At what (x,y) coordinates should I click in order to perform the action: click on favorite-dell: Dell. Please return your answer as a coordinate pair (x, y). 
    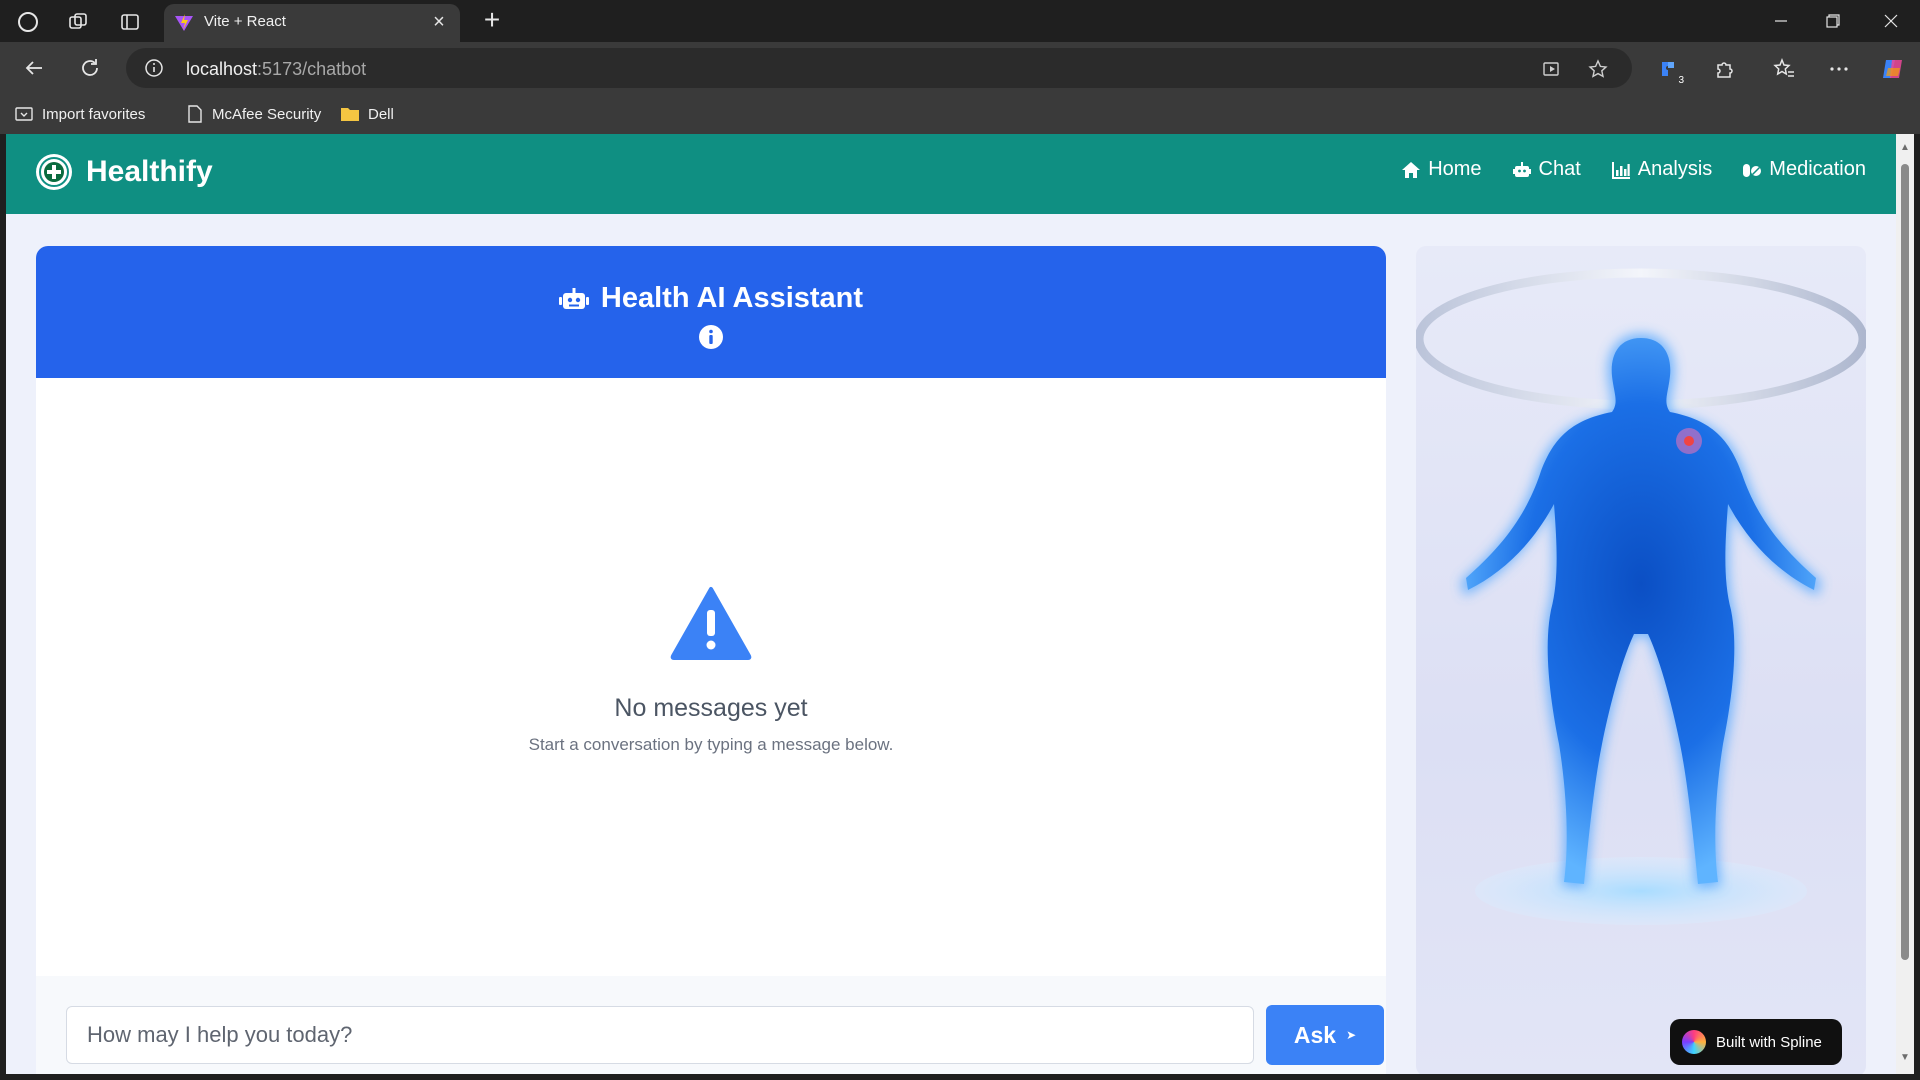
    Looking at the image, I should click on (367, 114).